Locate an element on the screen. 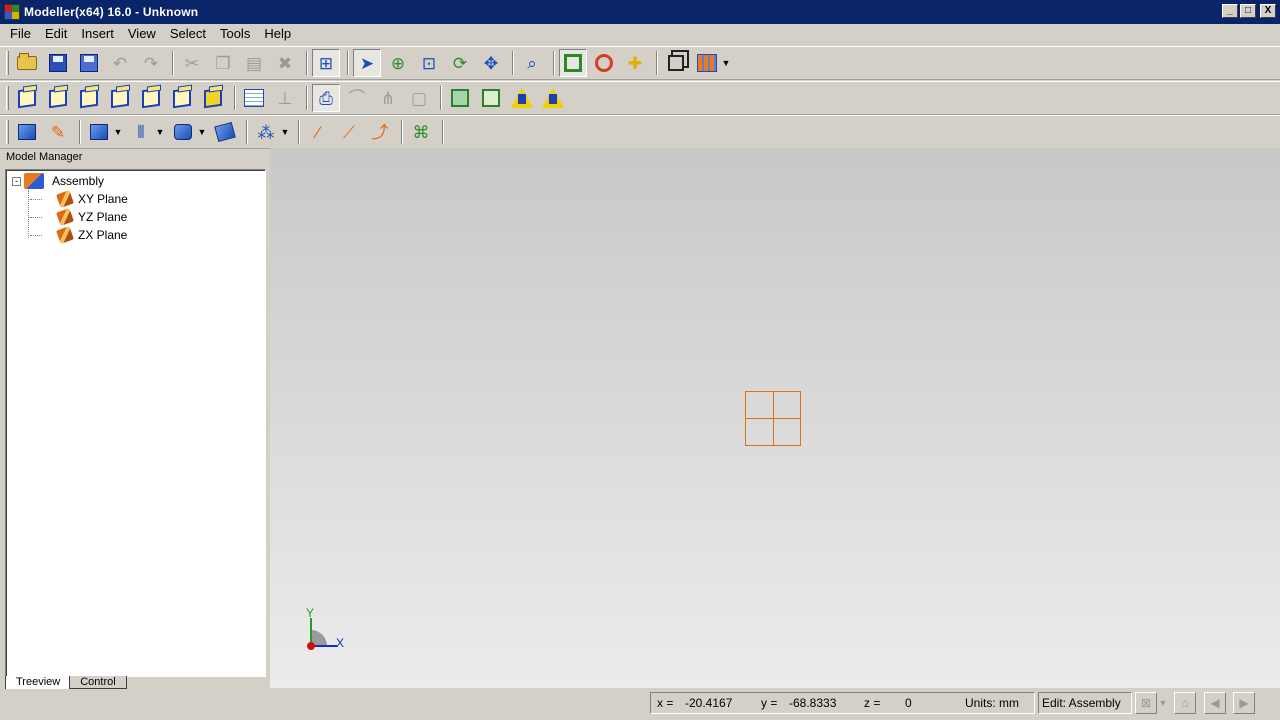 The width and height of the screenshot is (1280, 720). x-coord-label: x = is located at coordinates (665, 703).